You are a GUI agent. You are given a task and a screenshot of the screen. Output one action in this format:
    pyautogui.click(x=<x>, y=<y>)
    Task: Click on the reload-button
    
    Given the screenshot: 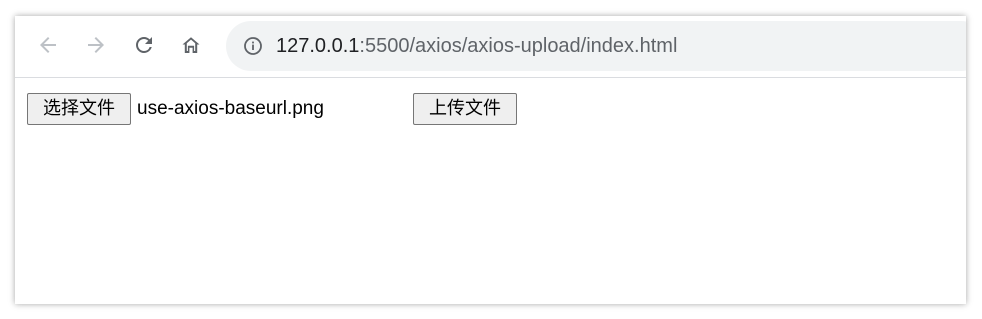 What is the action you would take?
    pyautogui.click(x=144, y=45)
    